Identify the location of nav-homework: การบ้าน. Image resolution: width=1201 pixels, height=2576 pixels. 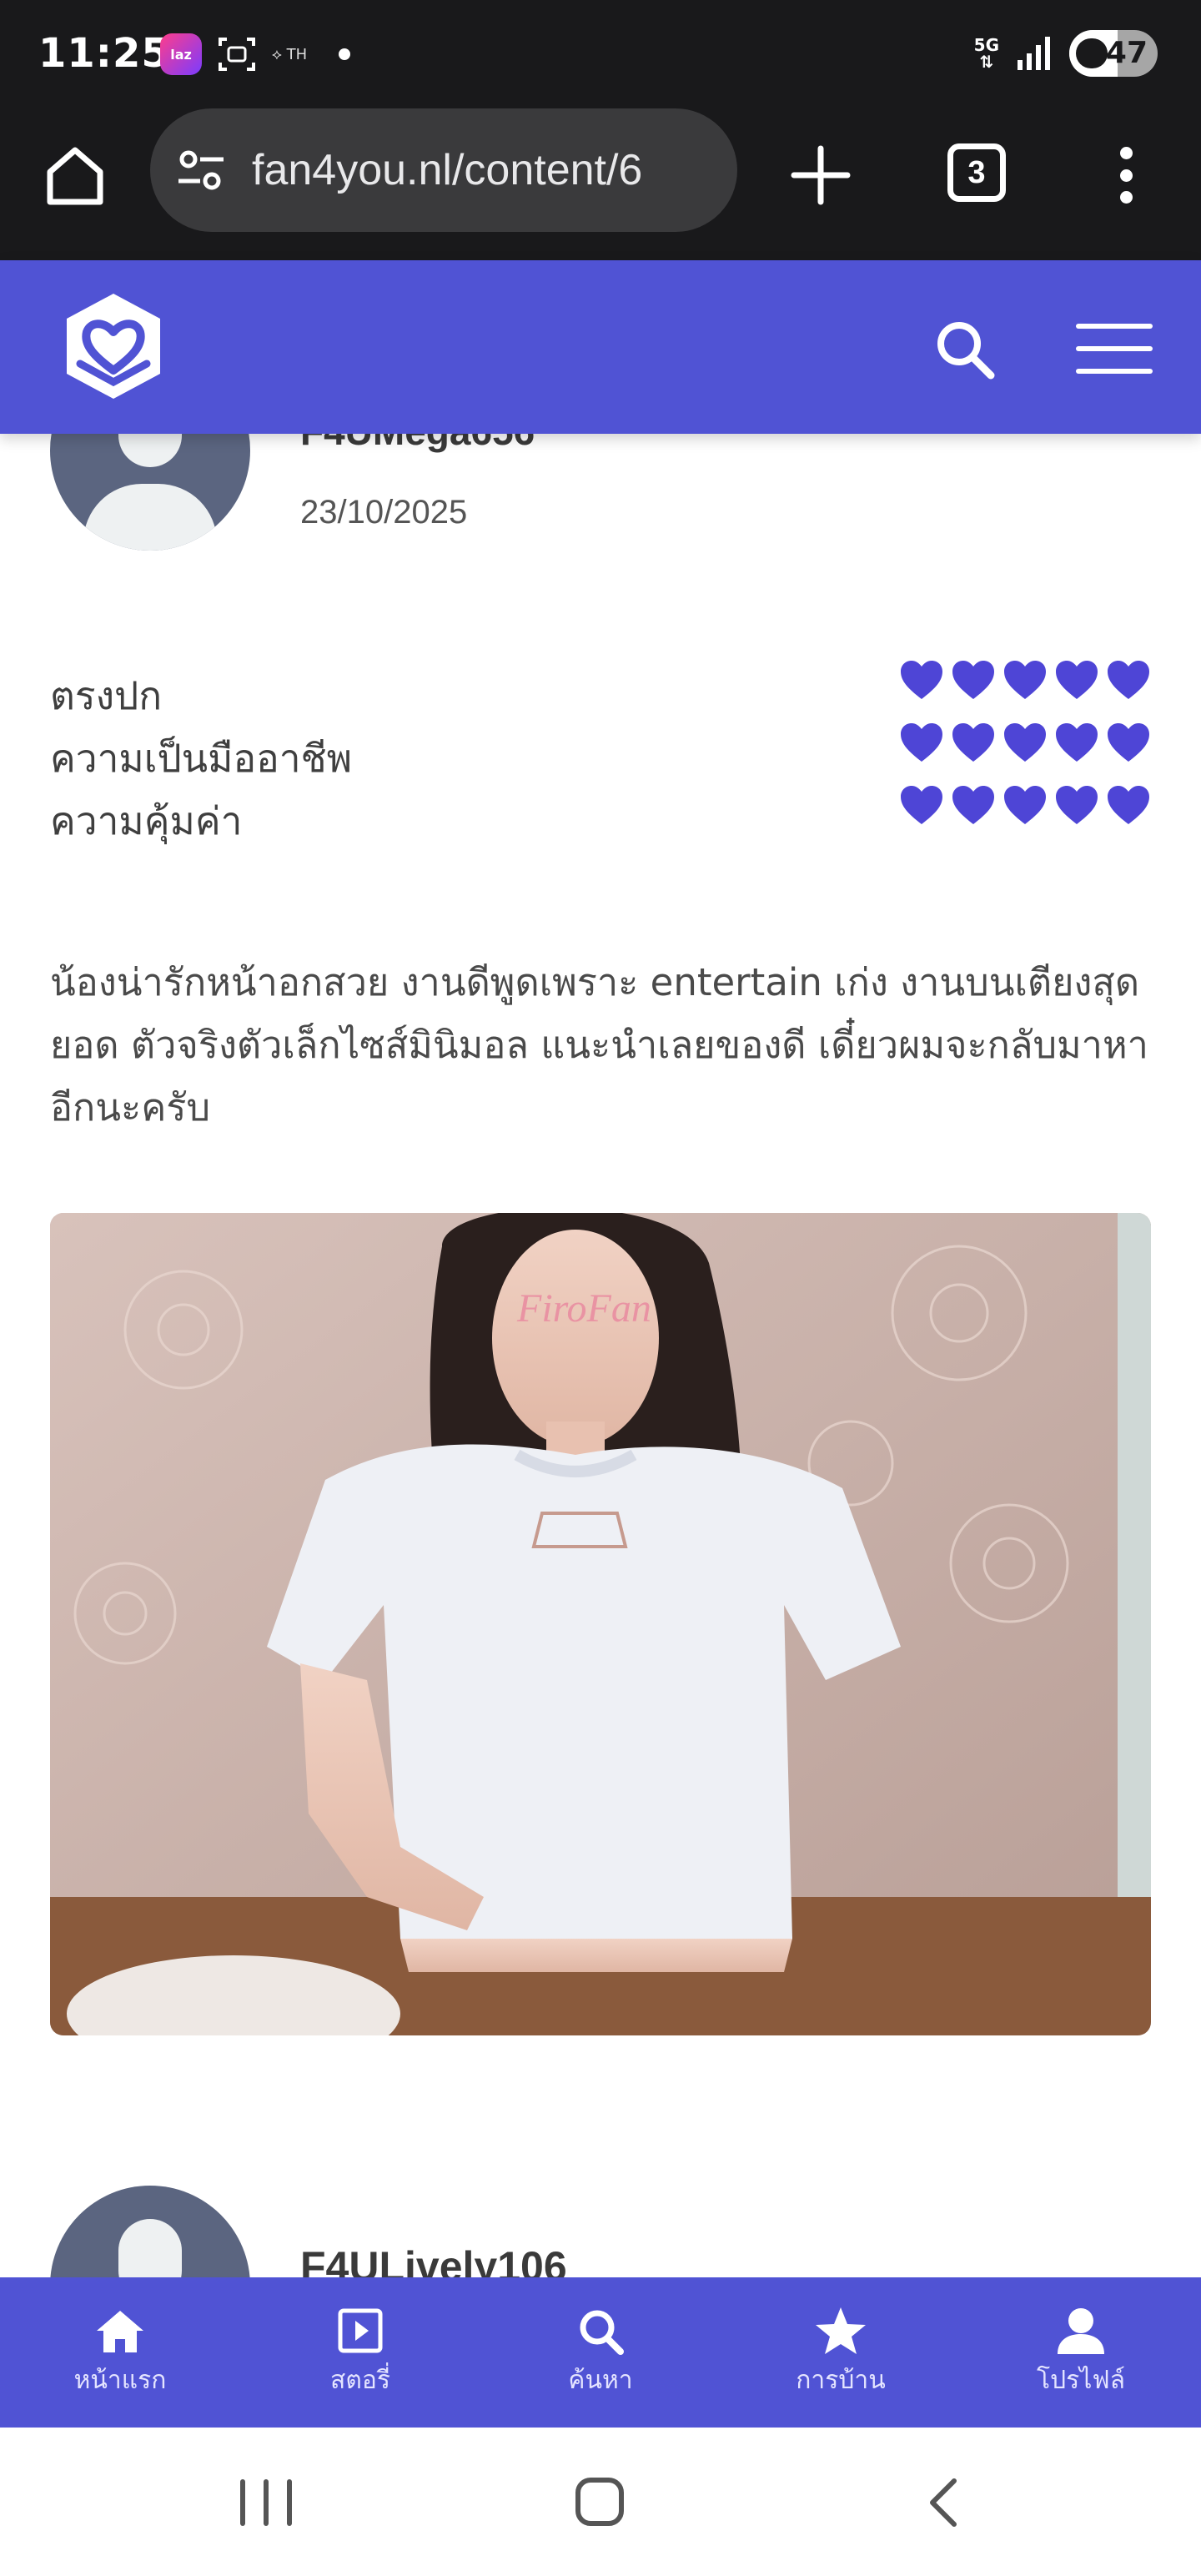
(841, 2352).